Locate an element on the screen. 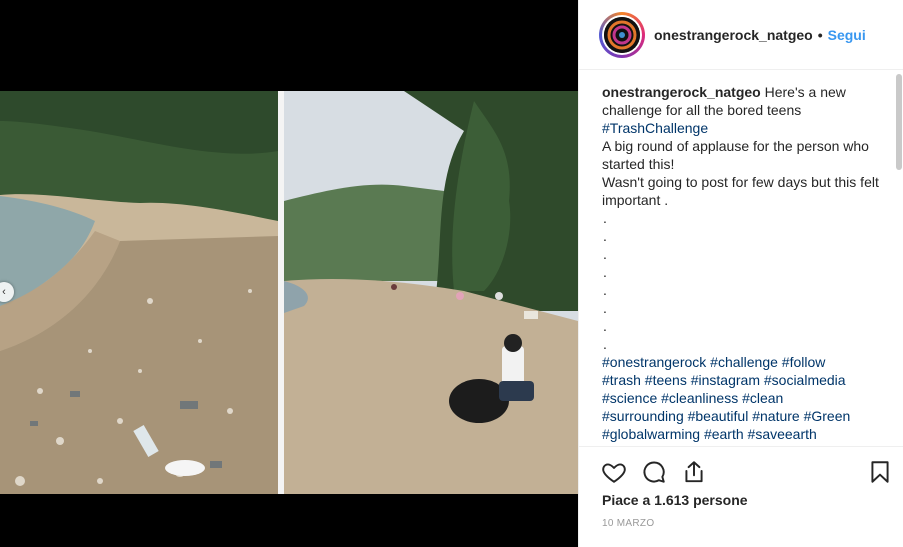 The height and width of the screenshot is (547, 903). hashtag-trashchallenge: #TrashChallenge is located at coordinates (747, 128).